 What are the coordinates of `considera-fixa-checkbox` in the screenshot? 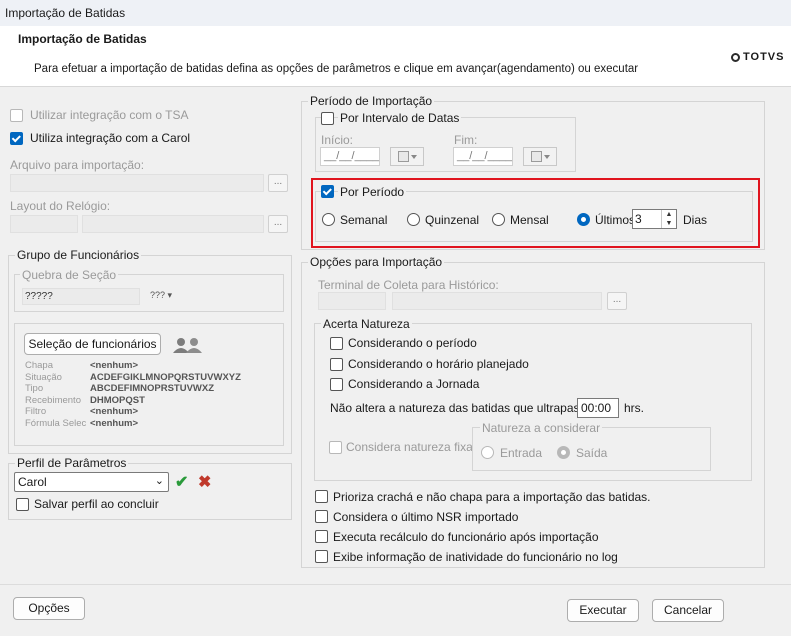 It's located at (335, 447).